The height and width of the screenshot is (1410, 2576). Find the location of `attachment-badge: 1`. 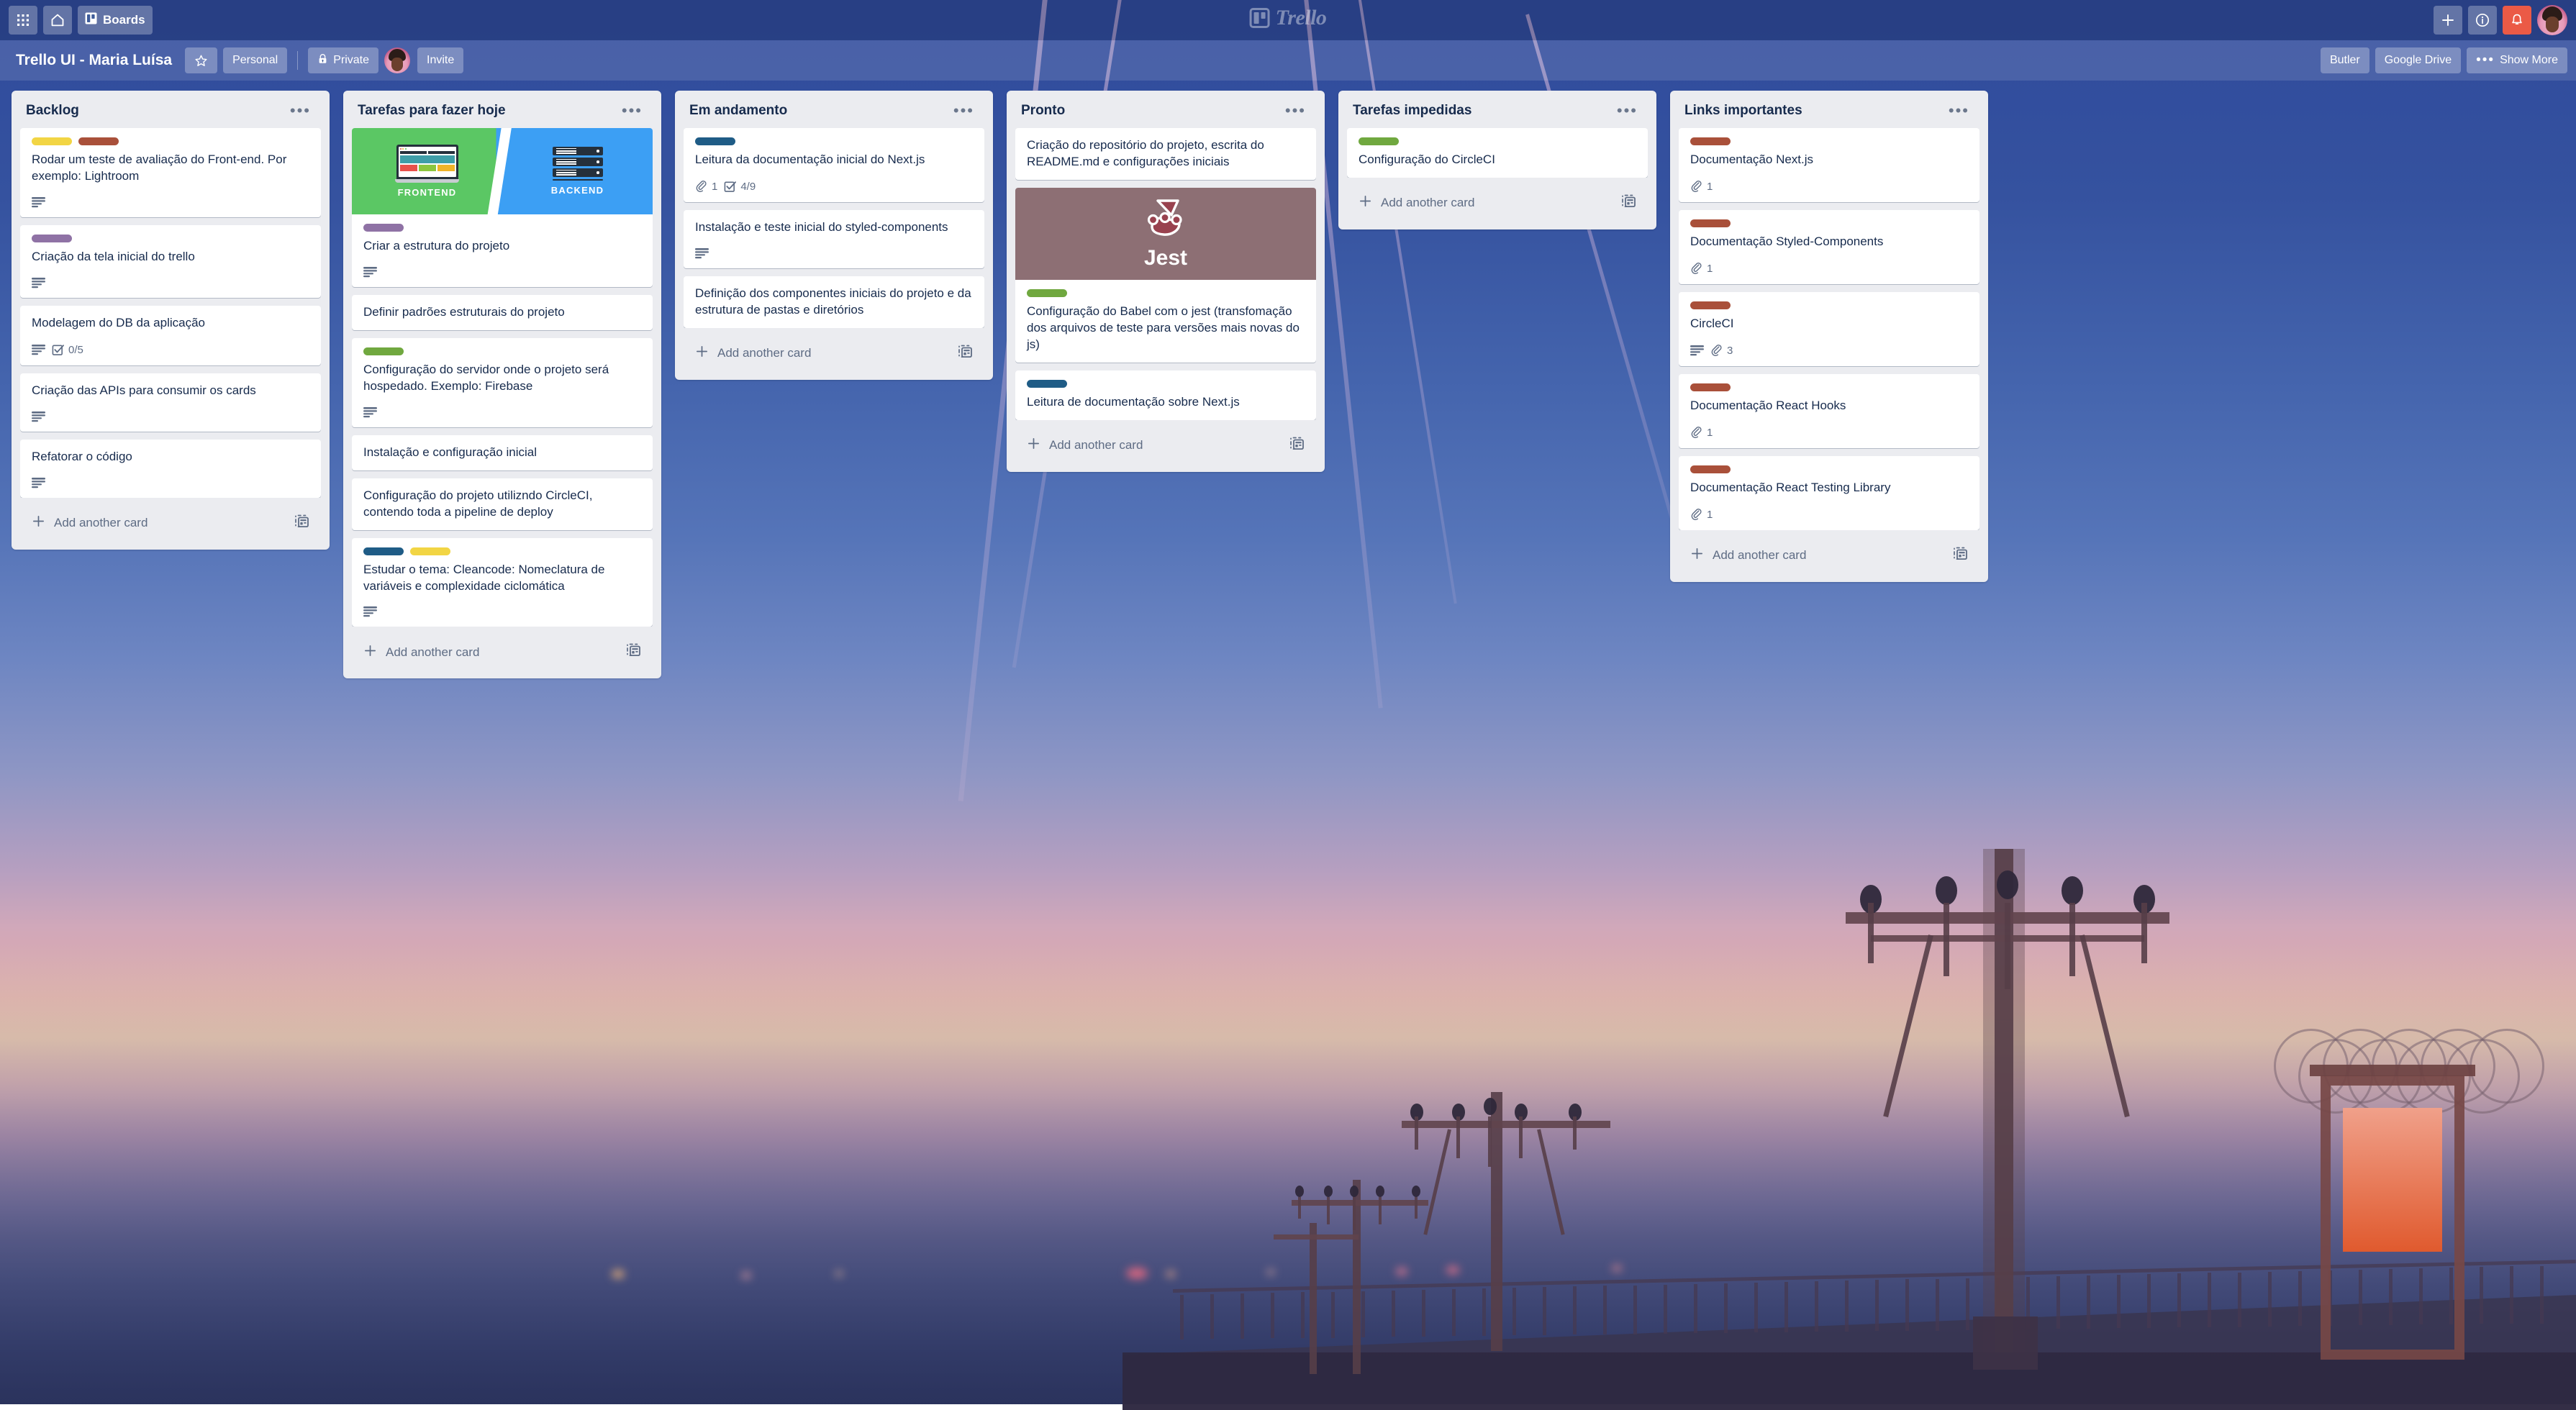

attachment-badge: 1 is located at coordinates (1701, 269).